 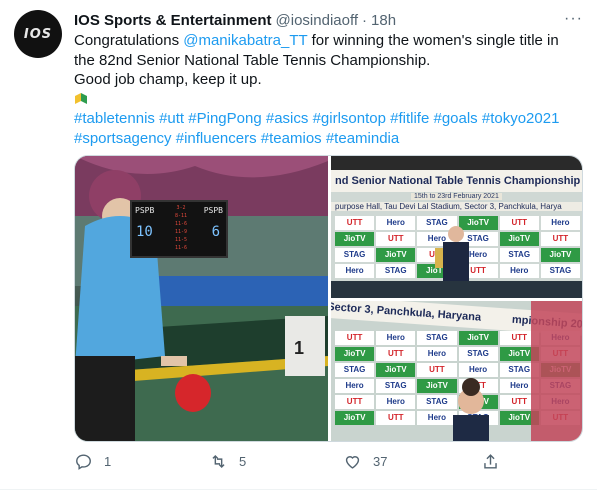 I want to click on beginner-leaf-icon, so click(x=81, y=98).